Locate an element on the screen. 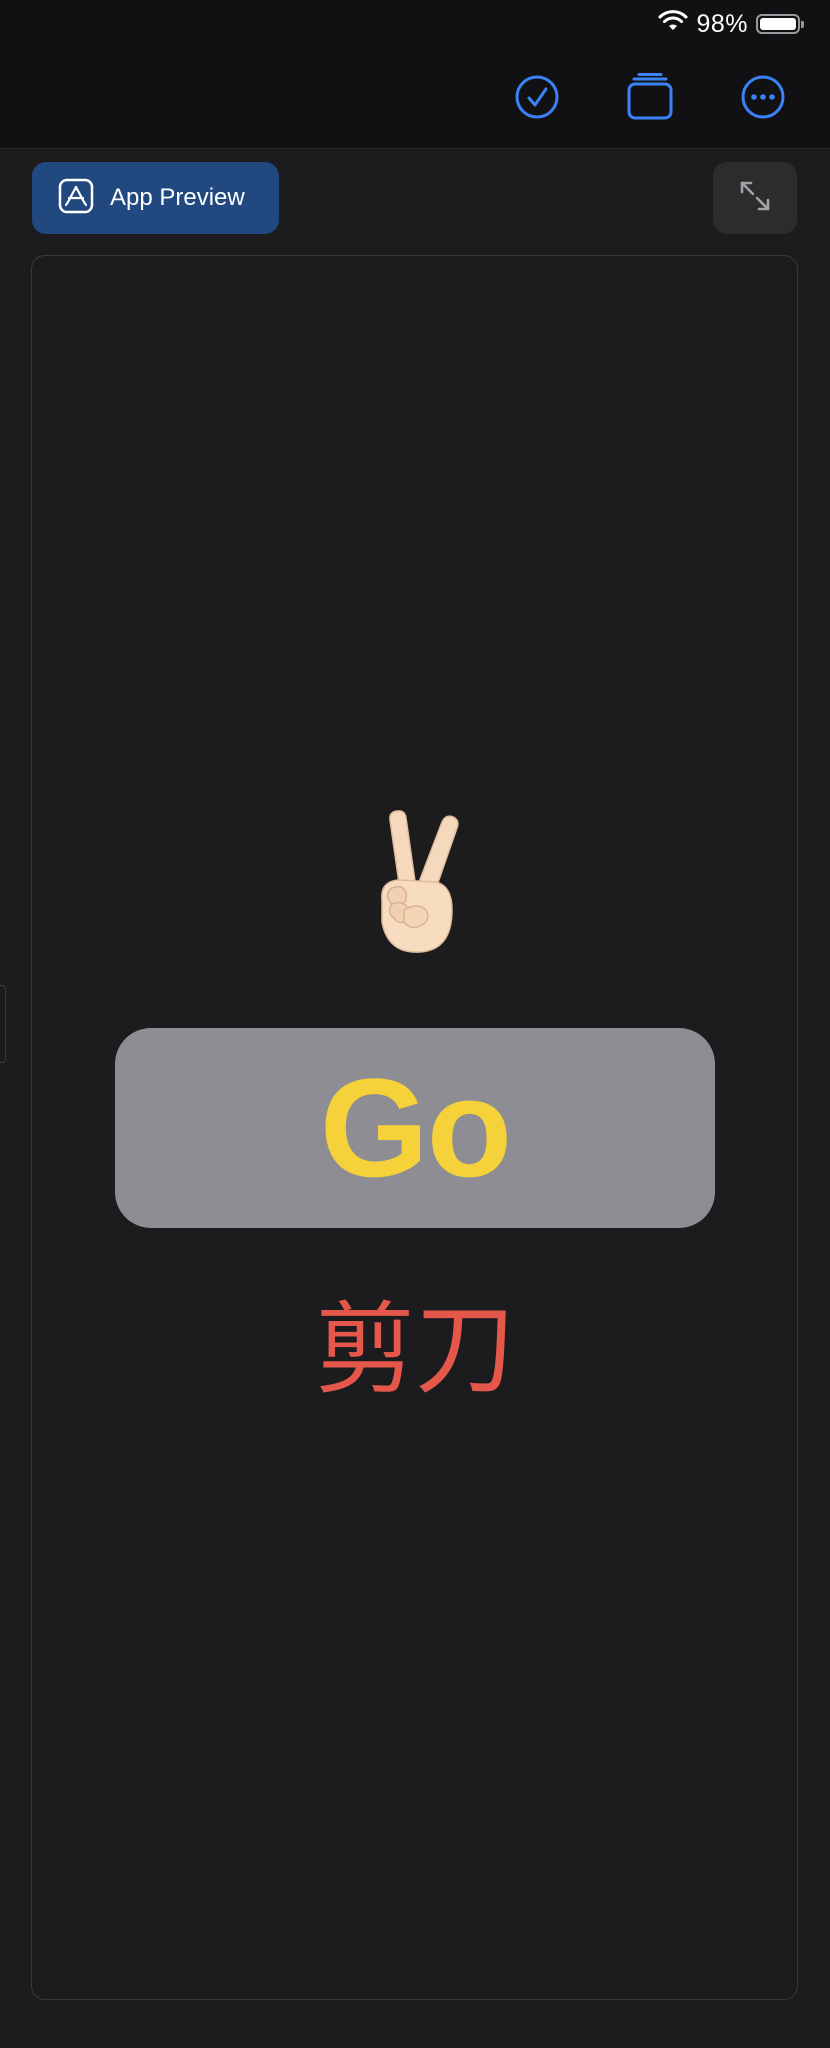 The width and height of the screenshot is (830, 2048). checkmark-circle-icon is located at coordinates (537, 99).